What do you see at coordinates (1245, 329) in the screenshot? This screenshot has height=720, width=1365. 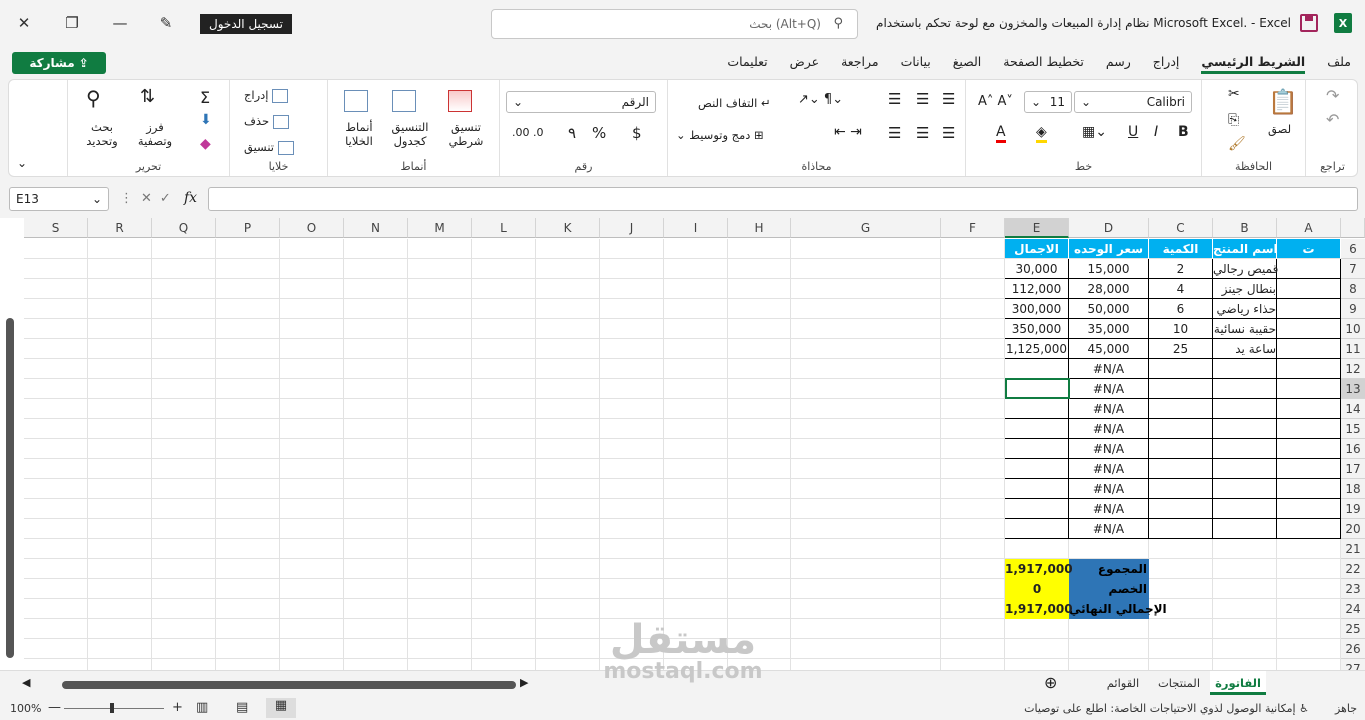 I see `table-cell: حقيبة نسائية` at bounding box center [1245, 329].